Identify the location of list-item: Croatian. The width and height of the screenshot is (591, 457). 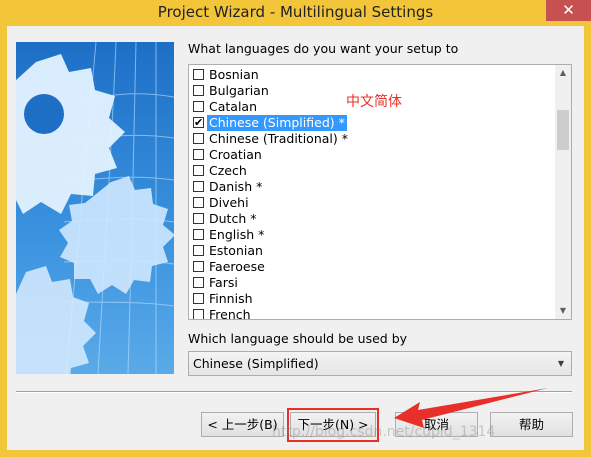
(373, 155).